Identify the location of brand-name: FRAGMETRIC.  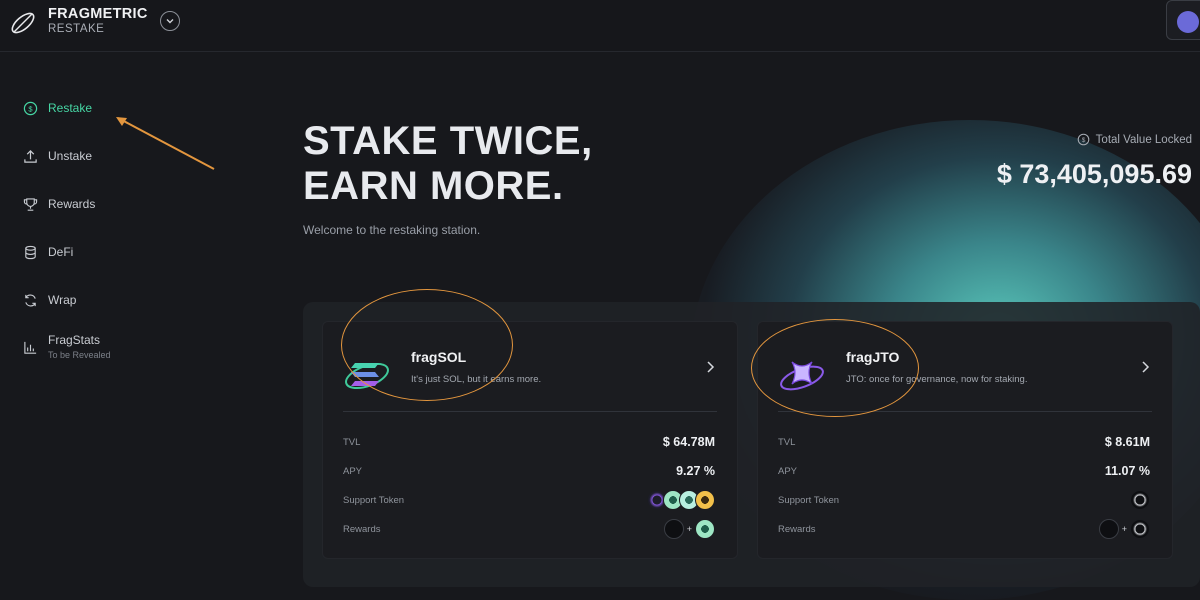
(98, 14).